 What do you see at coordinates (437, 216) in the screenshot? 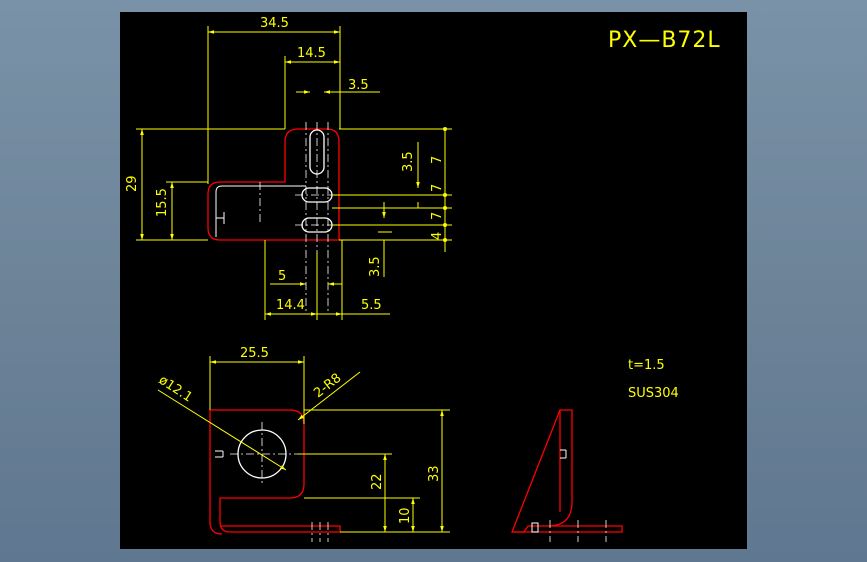
I see `dim-7-c: 7` at bounding box center [437, 216].